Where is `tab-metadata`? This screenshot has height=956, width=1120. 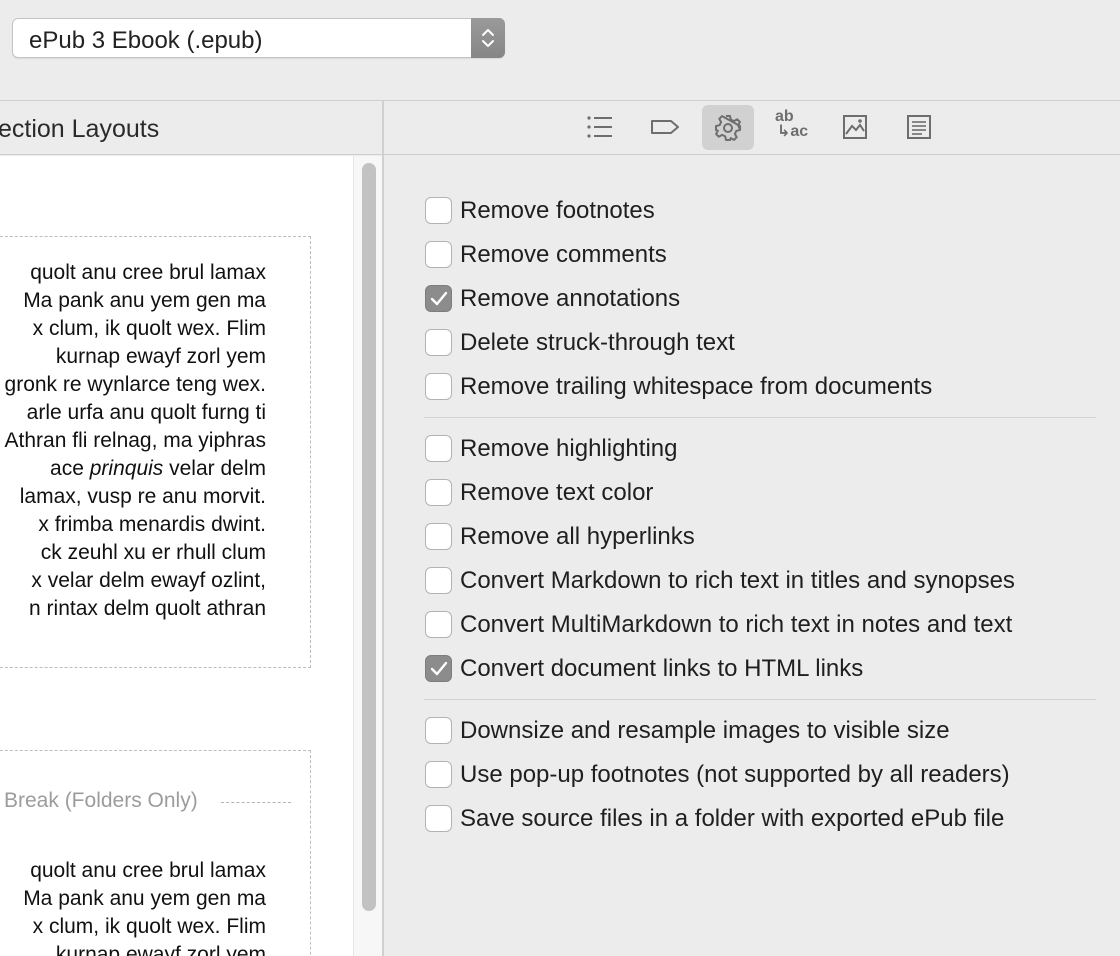 tab-metadata is located at coordinates (664, 127).